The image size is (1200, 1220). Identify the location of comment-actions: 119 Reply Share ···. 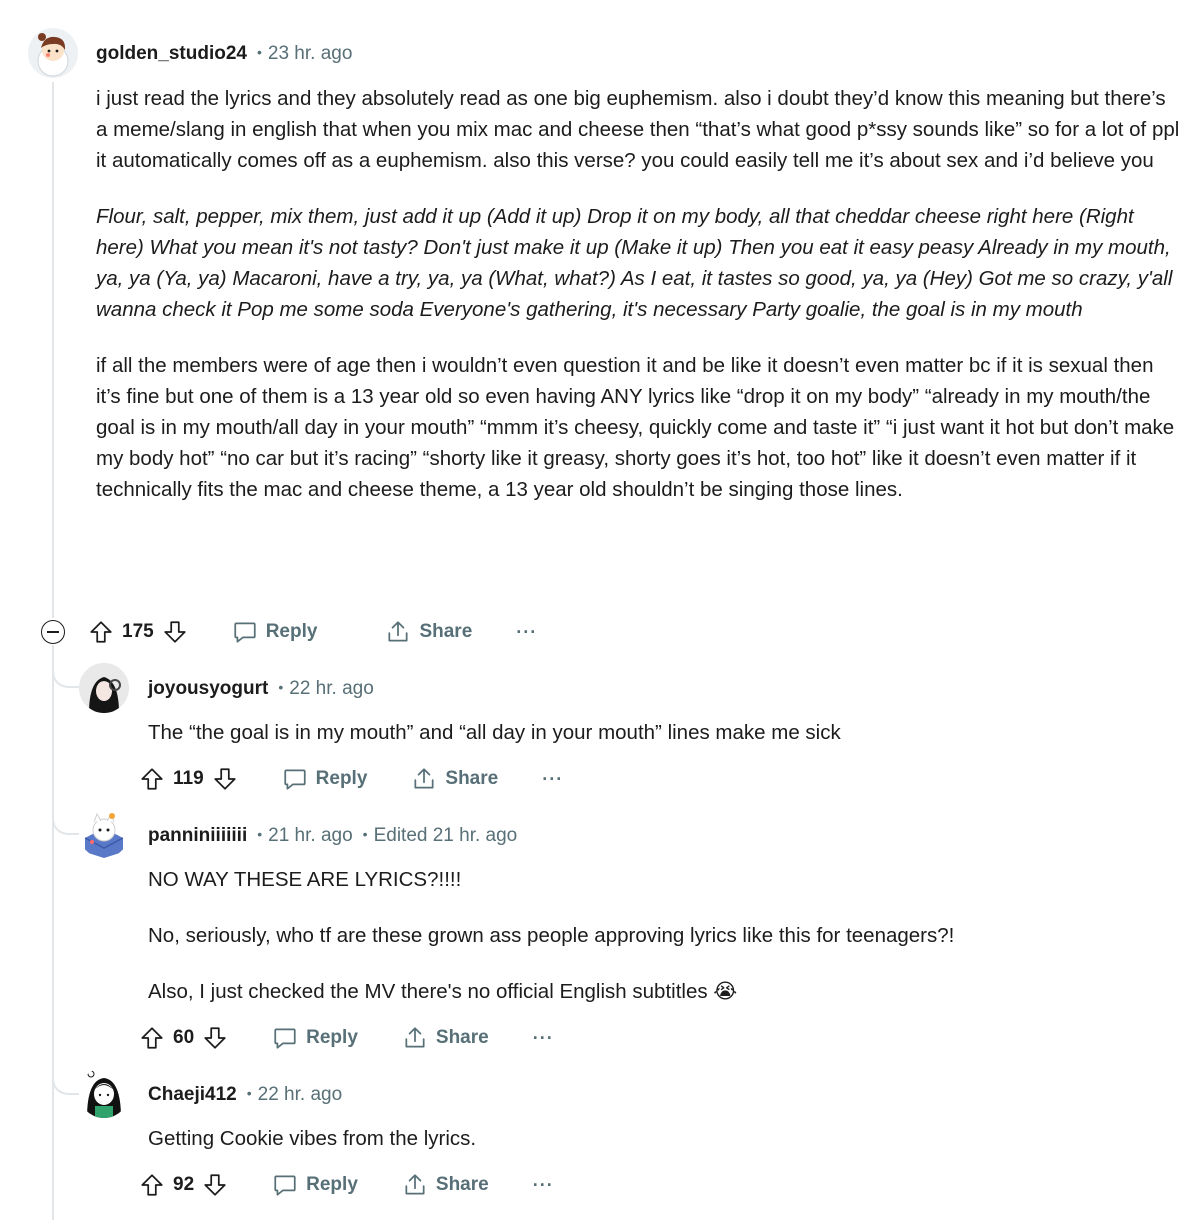
(351, 779).